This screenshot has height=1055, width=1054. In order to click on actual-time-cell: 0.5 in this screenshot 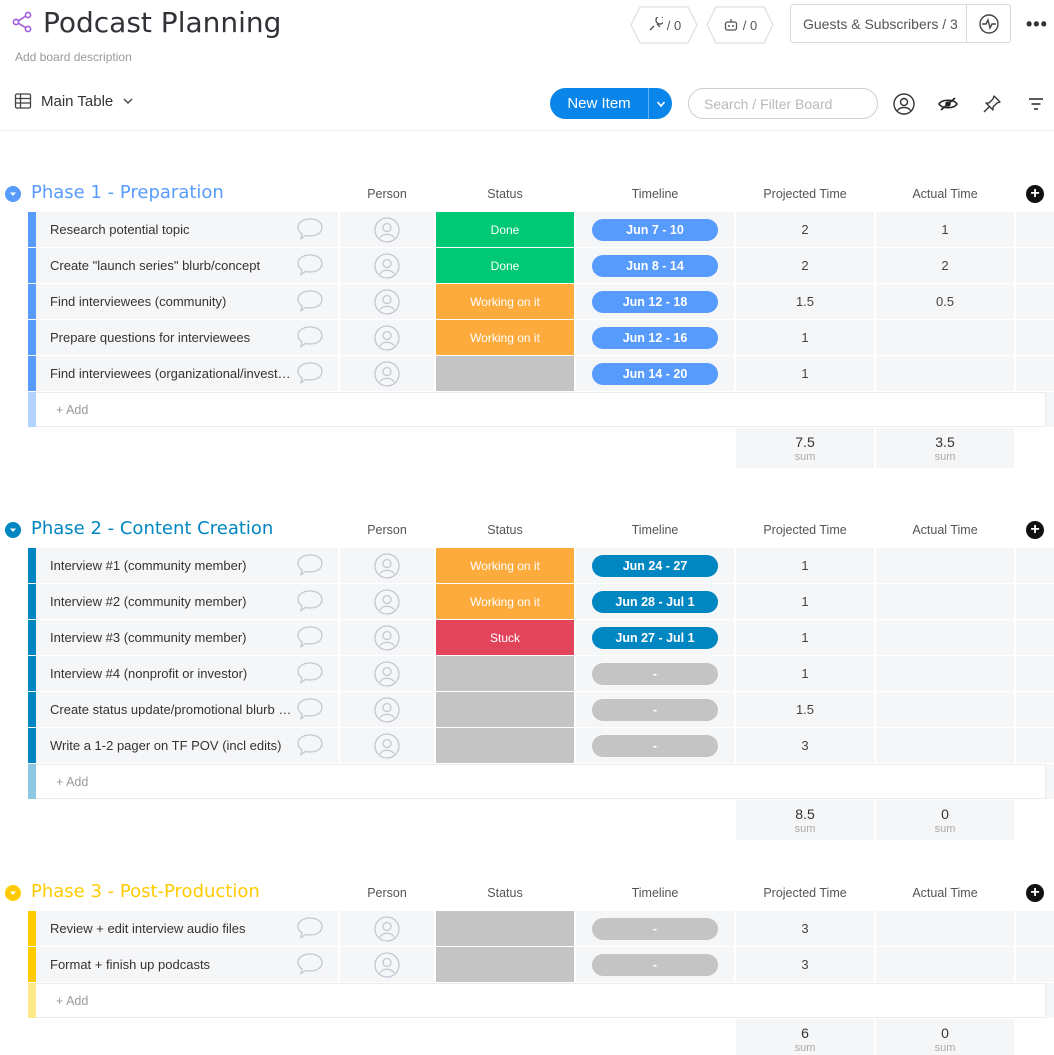, I will do `click(945, 301)`.